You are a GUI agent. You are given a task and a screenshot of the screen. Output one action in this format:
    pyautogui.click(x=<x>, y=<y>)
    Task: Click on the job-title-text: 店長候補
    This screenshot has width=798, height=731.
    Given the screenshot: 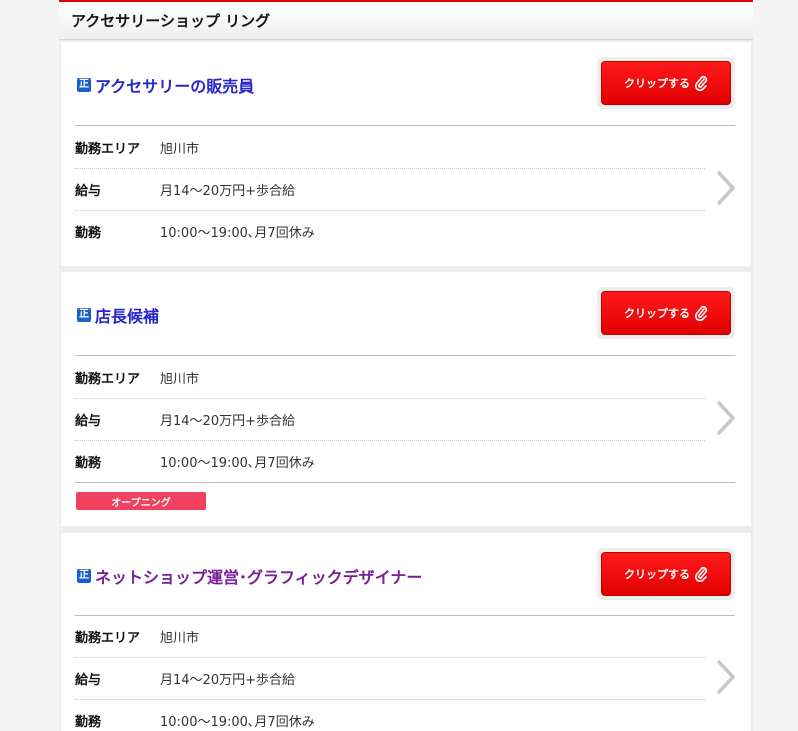 What is the action you would take?
    pyautogui.click(x=127, y=316)
    